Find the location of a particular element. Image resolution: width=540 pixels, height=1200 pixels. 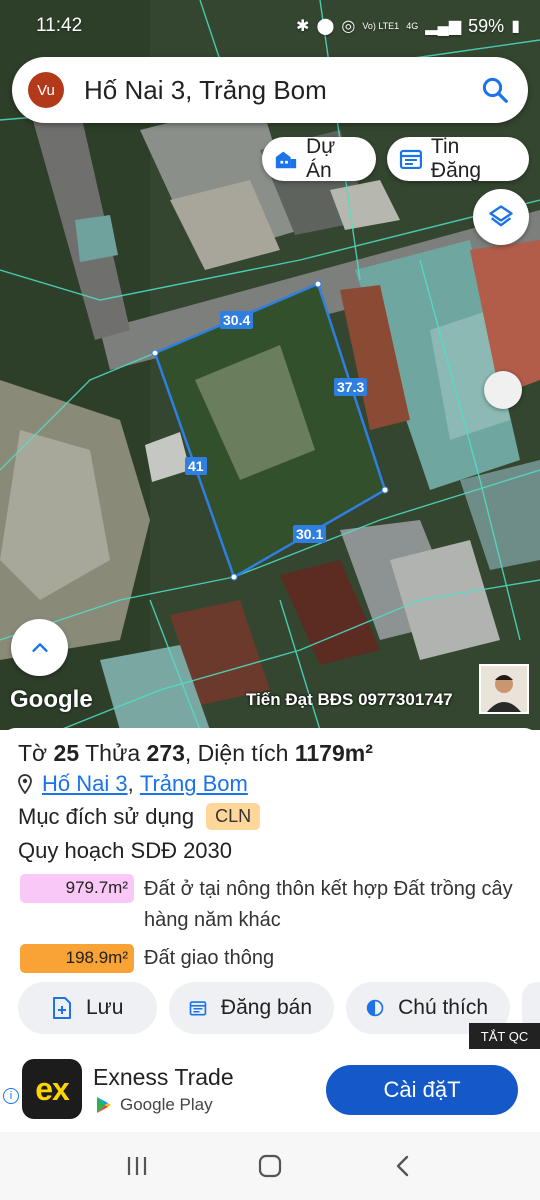

back-icon is located at coordinates (403, 1166).